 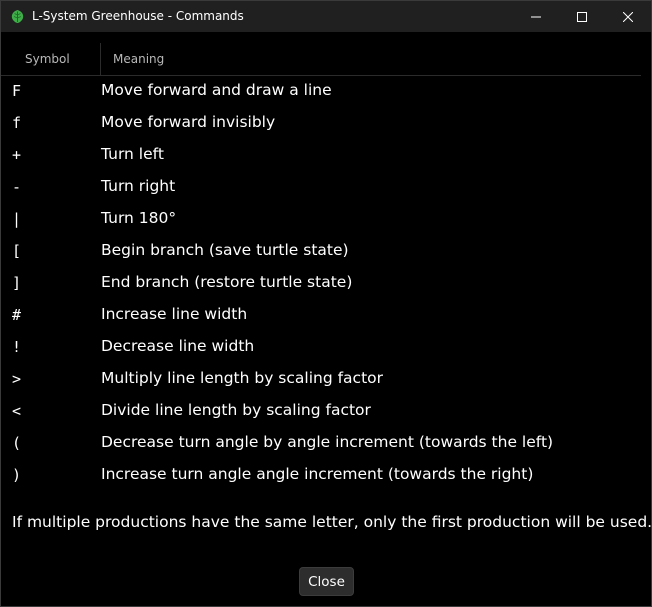 I want to click on symbol-cell: |, so click(x=17, y=219).